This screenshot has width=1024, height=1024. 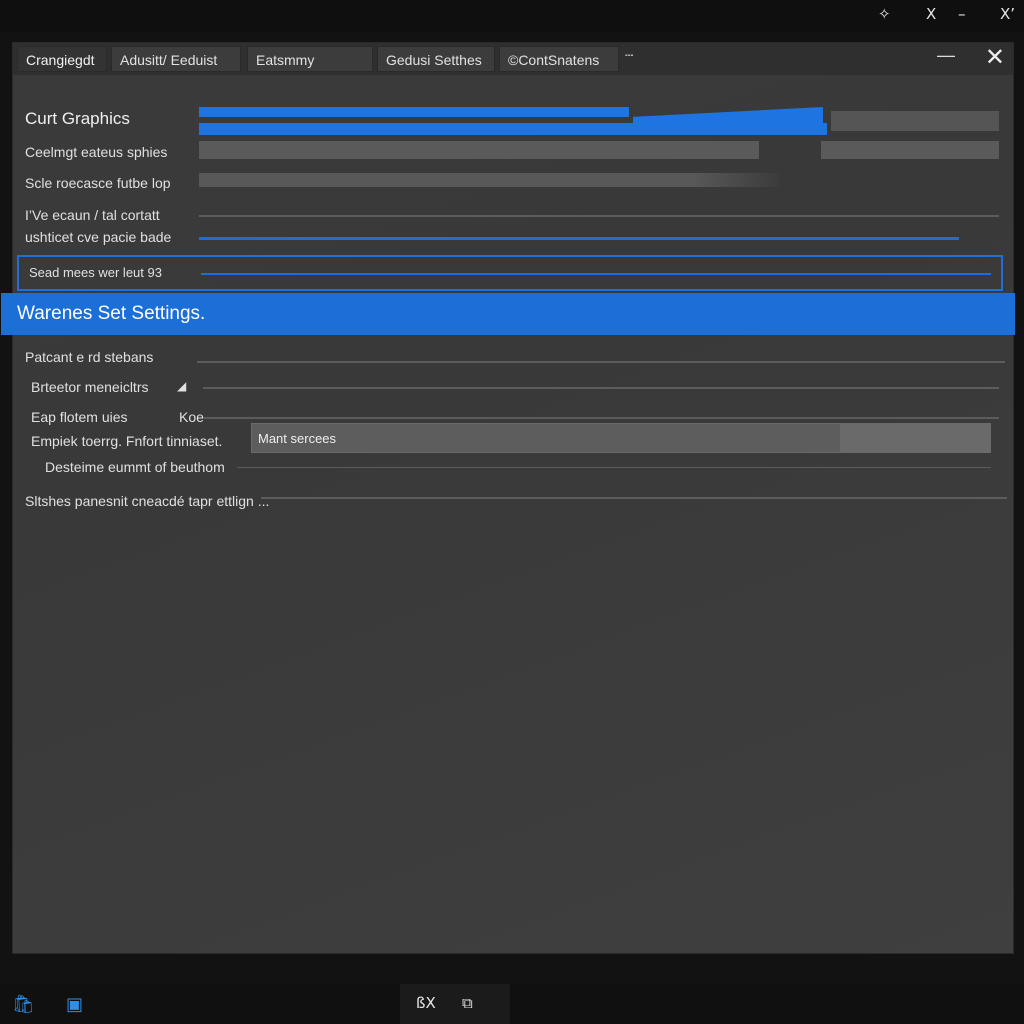 I want to click on system-titlebar: ✧ X – X’, so click(x=512, y=16).